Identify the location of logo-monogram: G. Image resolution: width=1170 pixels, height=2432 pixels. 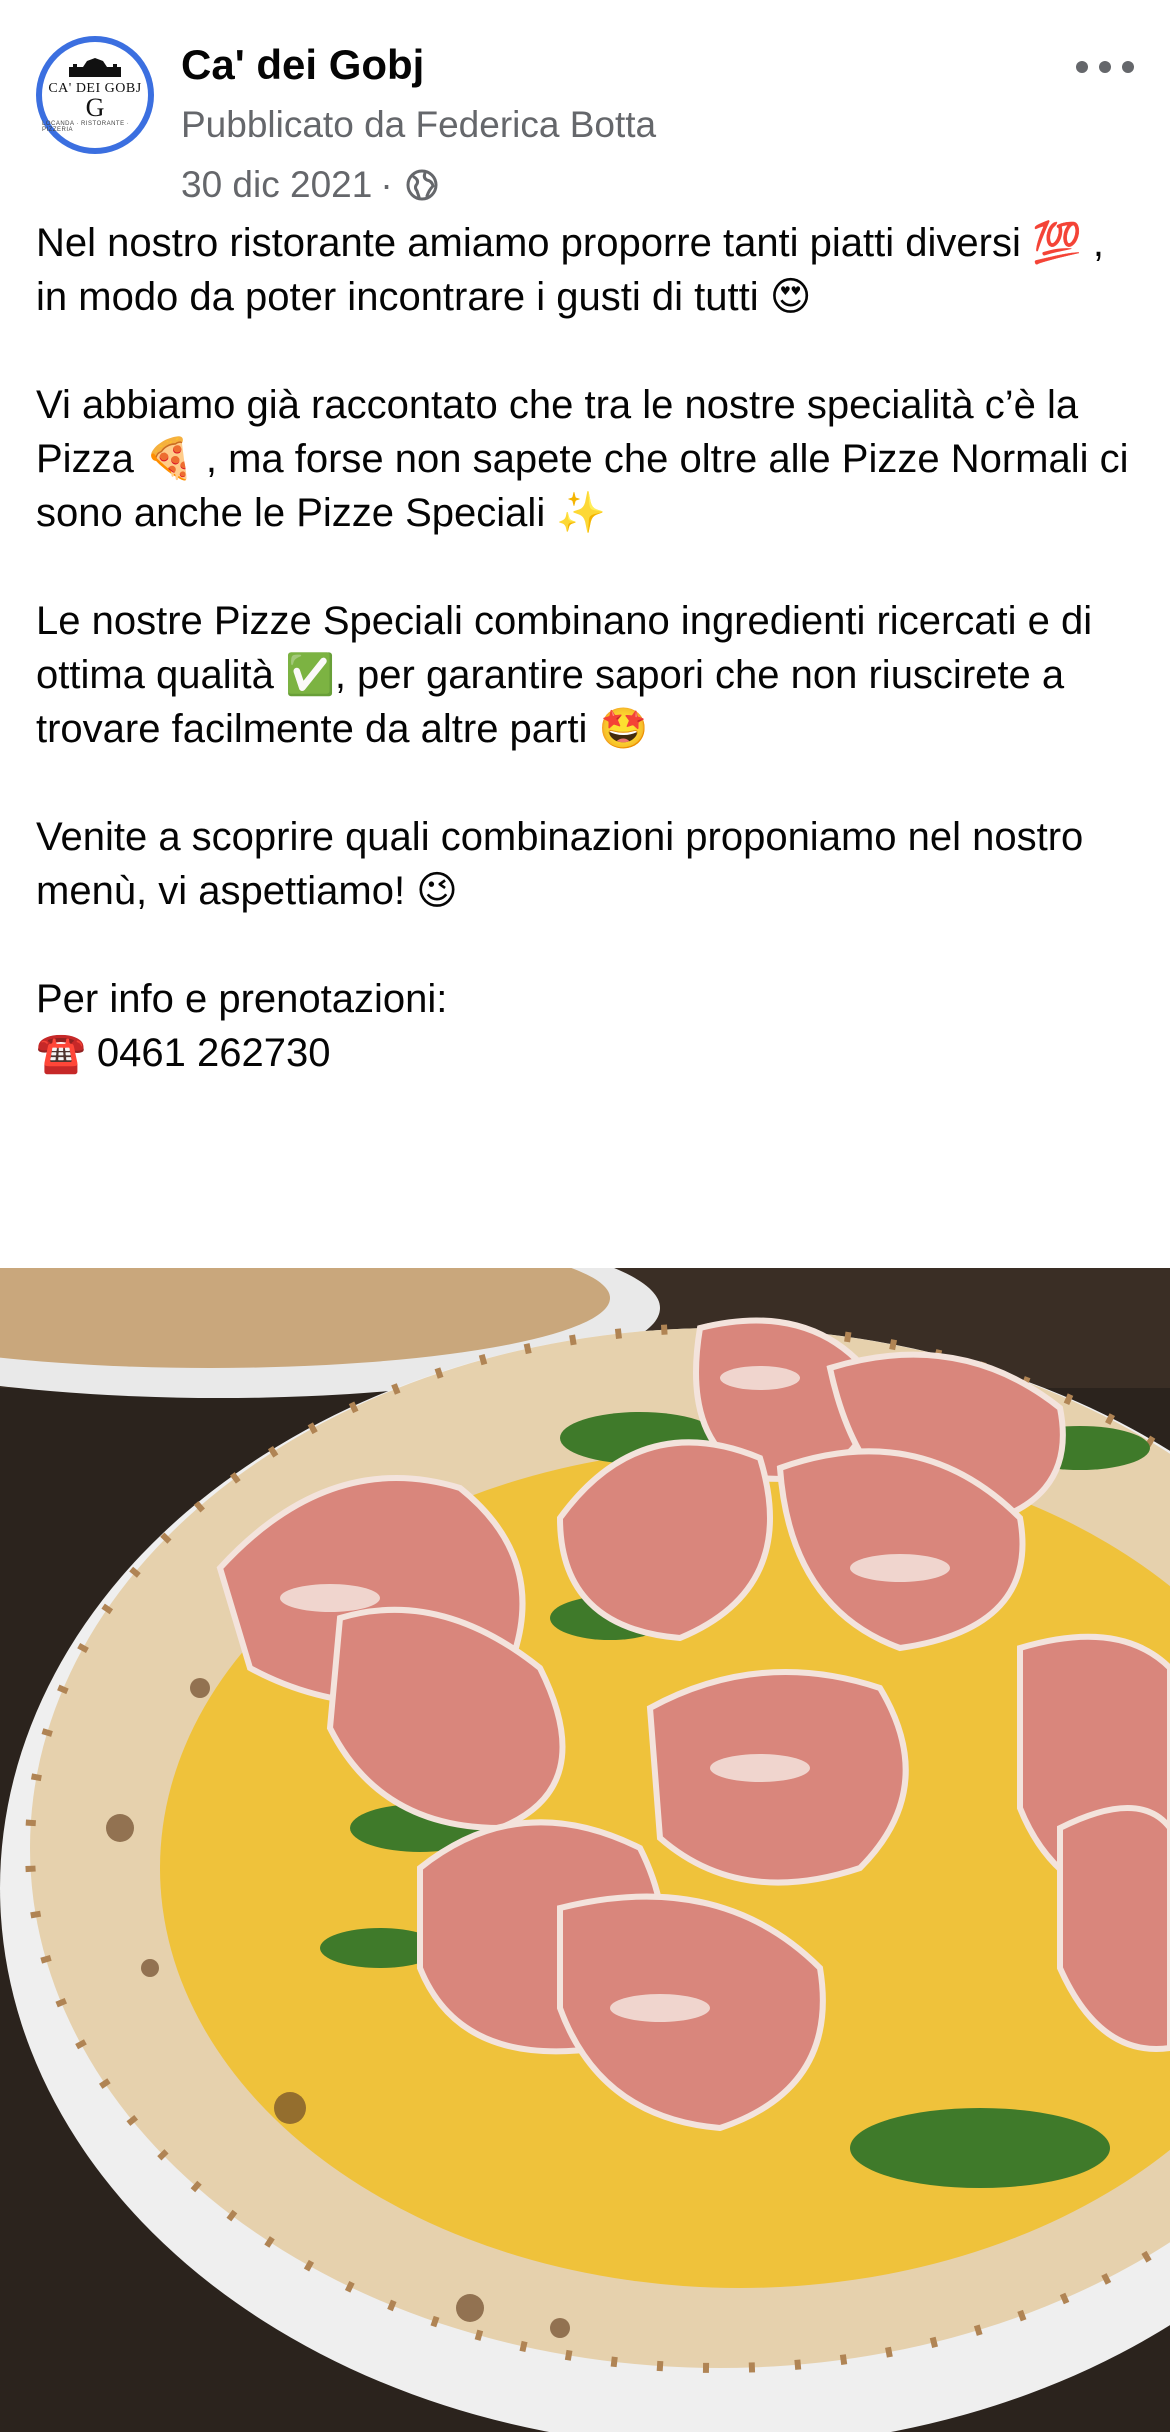
(95, 107).